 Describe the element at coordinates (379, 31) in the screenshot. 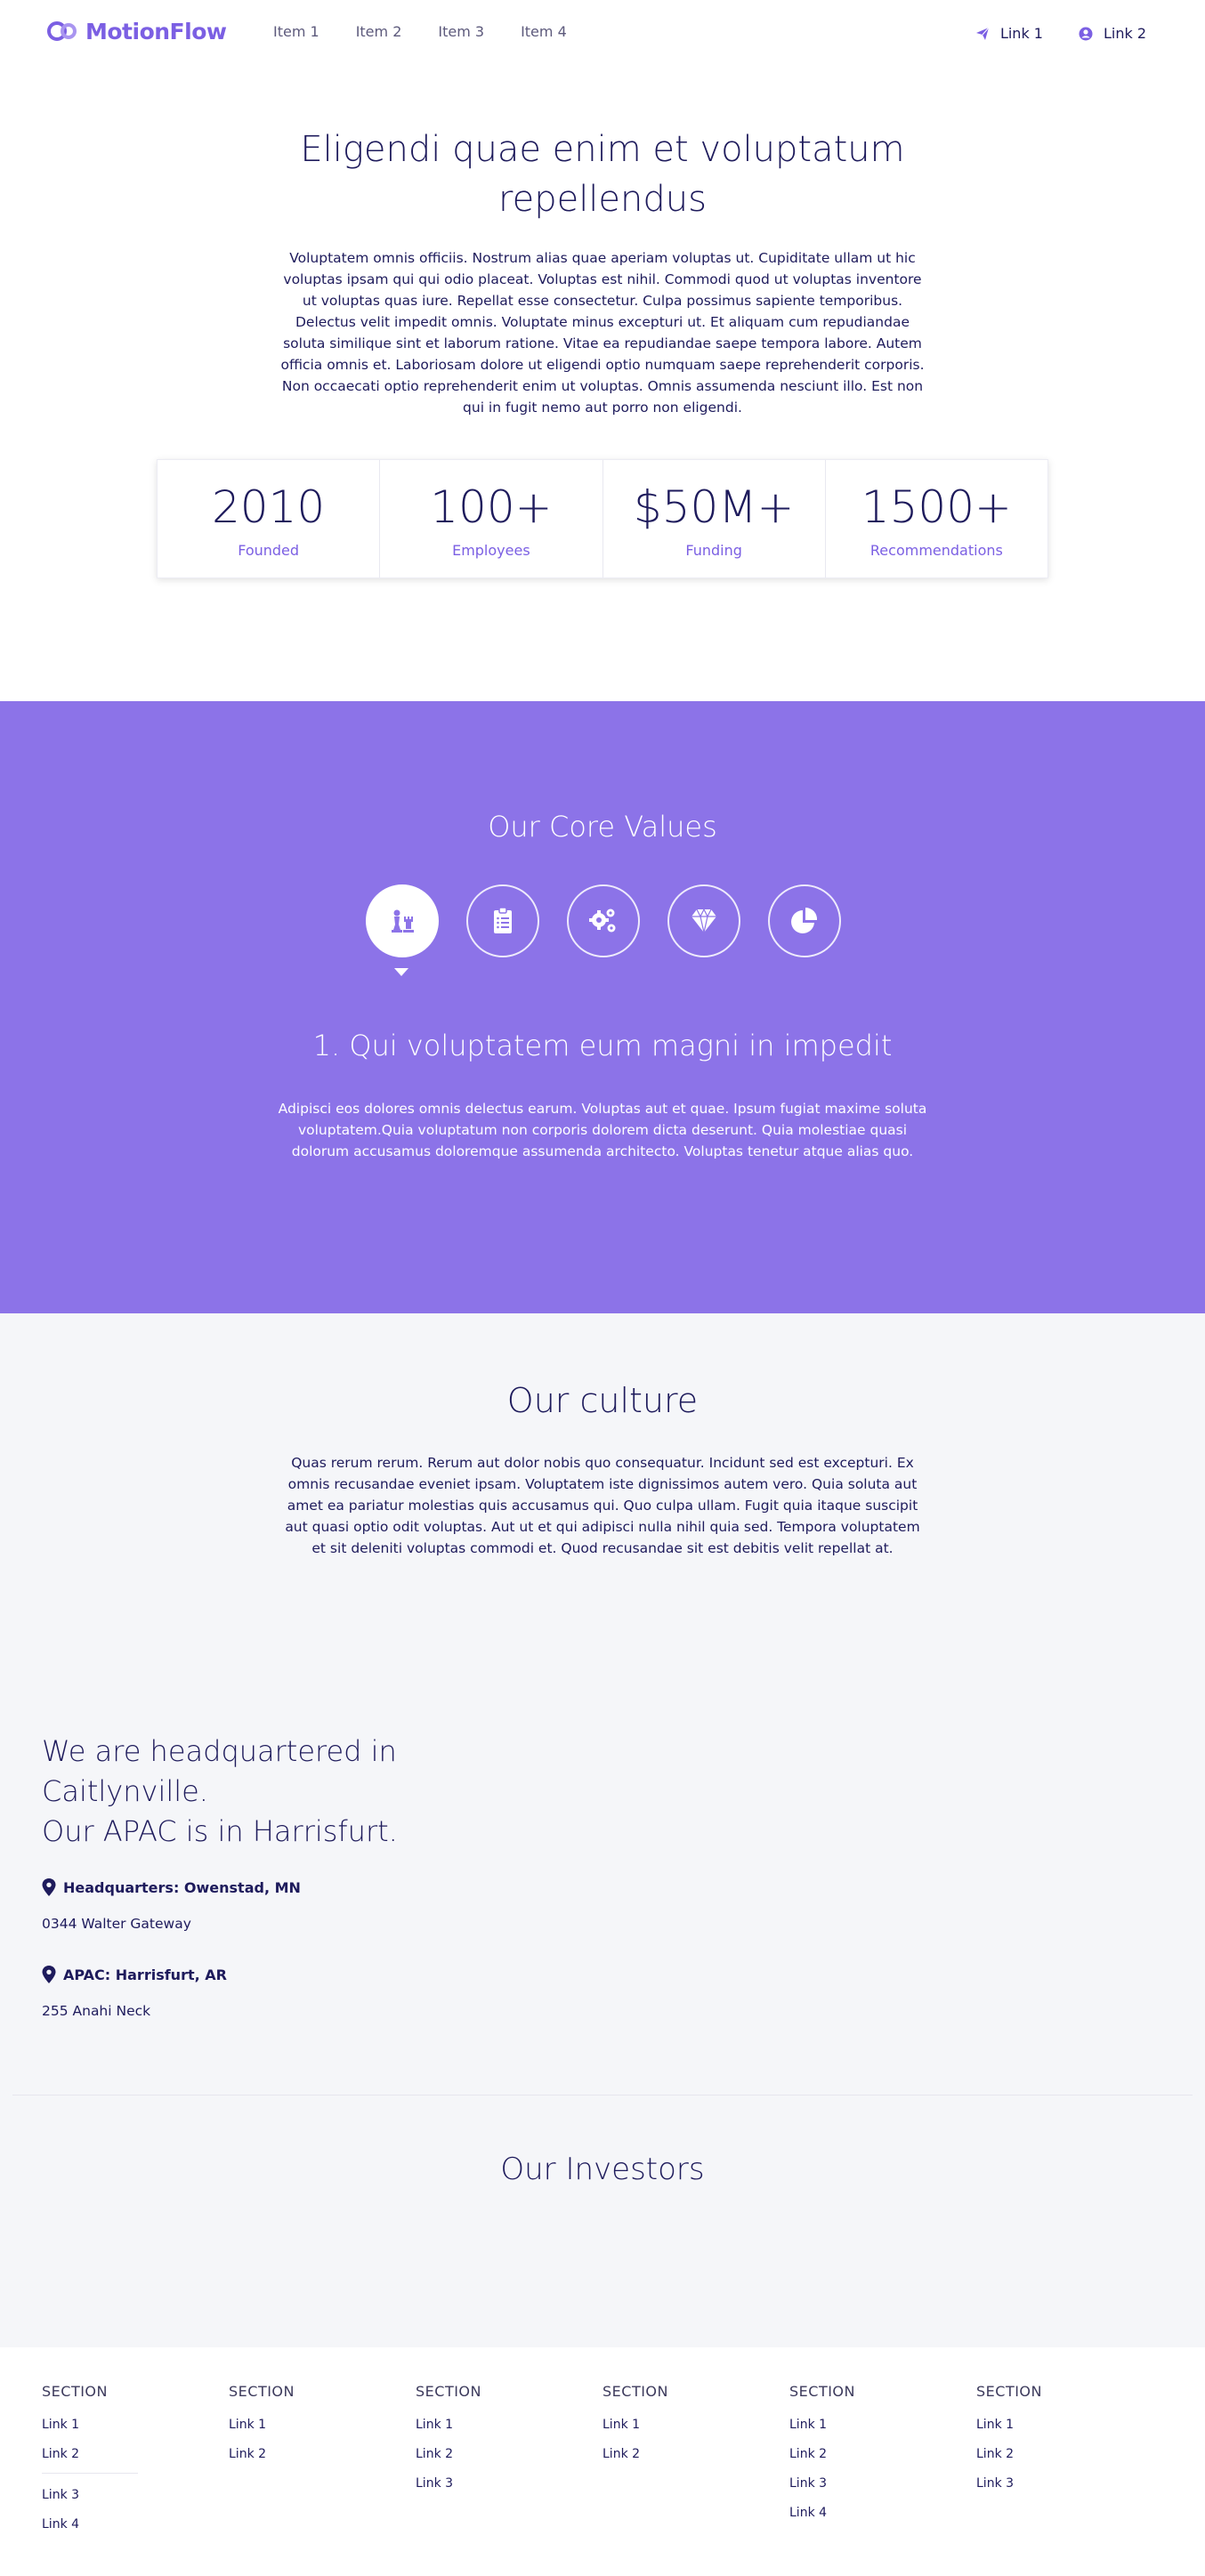

I see `nav-item-2: Item 2` at that location.